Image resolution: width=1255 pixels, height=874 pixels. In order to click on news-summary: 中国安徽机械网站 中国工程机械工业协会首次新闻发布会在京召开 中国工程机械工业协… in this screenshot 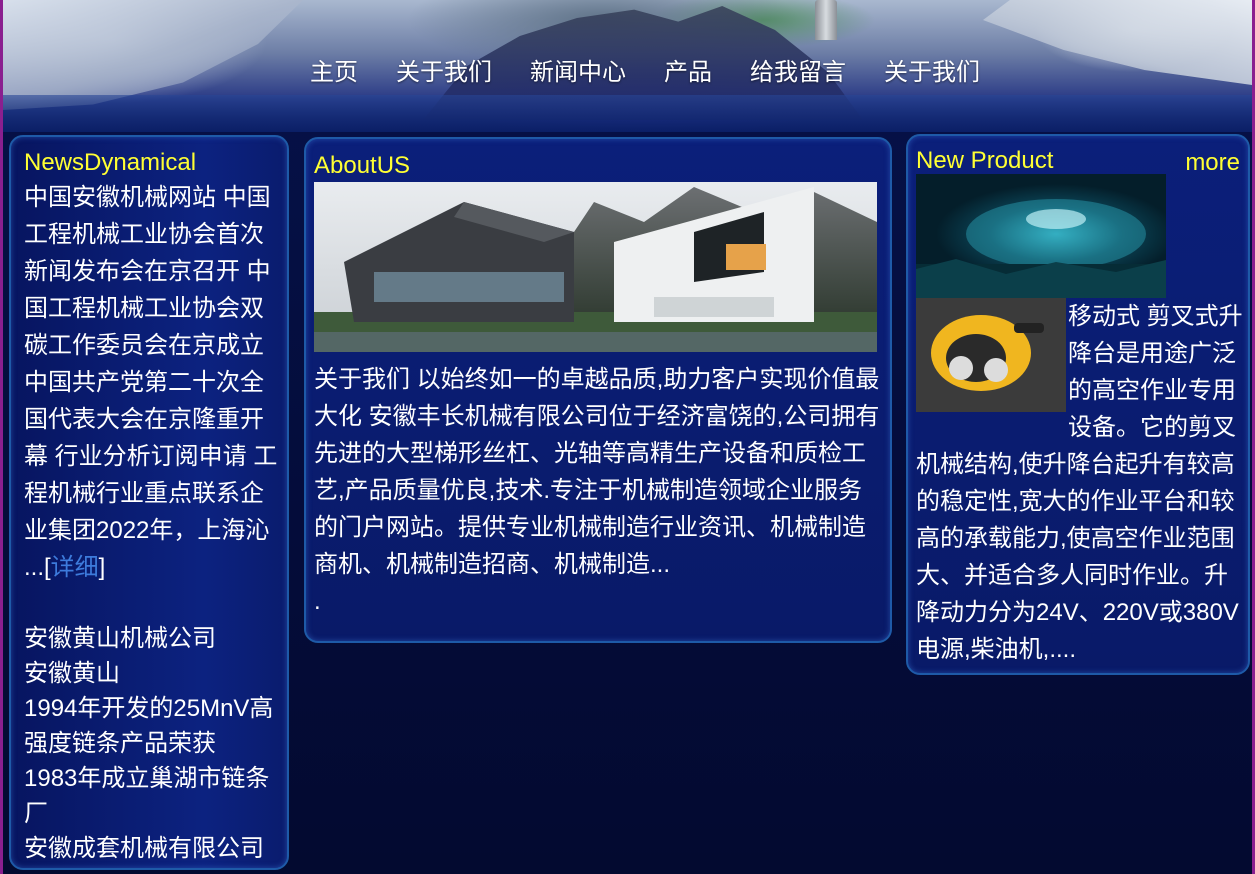, I will do `click(155, 382)`.